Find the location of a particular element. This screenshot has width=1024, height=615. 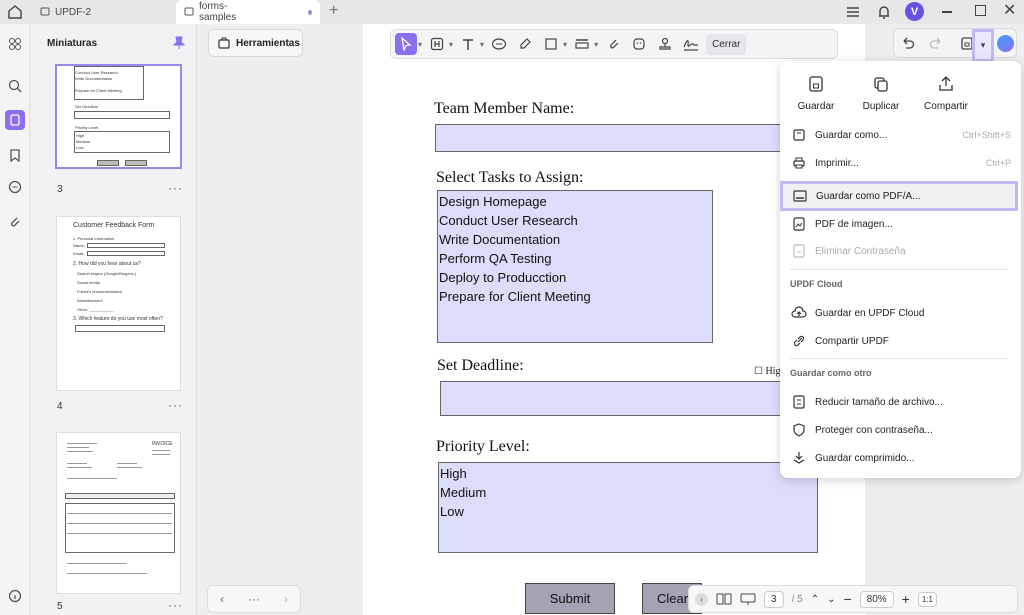

menu-item-save-cloud: Guardar en UPDF Cloud is located at coordinates (901, 313).